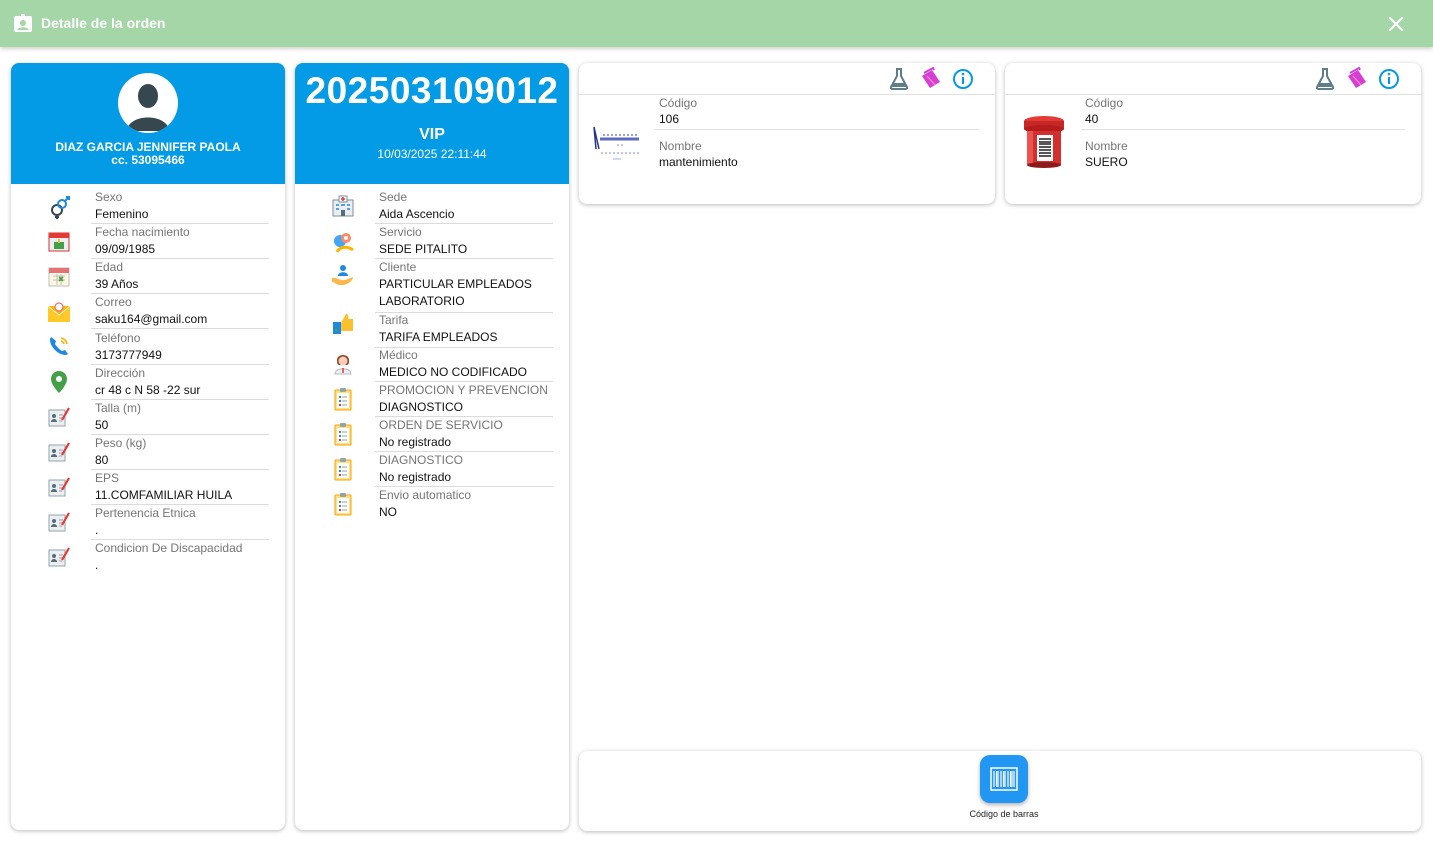 This screenshot has height=845, width=1433. What do you see at coordinates (388, 512) in the screenshot?
I see `field-value: NO` at bounding box center [388, 512].